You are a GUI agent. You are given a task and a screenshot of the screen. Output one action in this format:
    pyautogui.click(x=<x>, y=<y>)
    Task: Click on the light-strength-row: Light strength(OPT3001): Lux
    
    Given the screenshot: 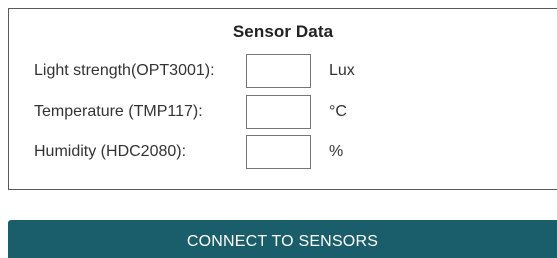 What is the action you would take?
    pyautogui.click(x=284, y=71)
    